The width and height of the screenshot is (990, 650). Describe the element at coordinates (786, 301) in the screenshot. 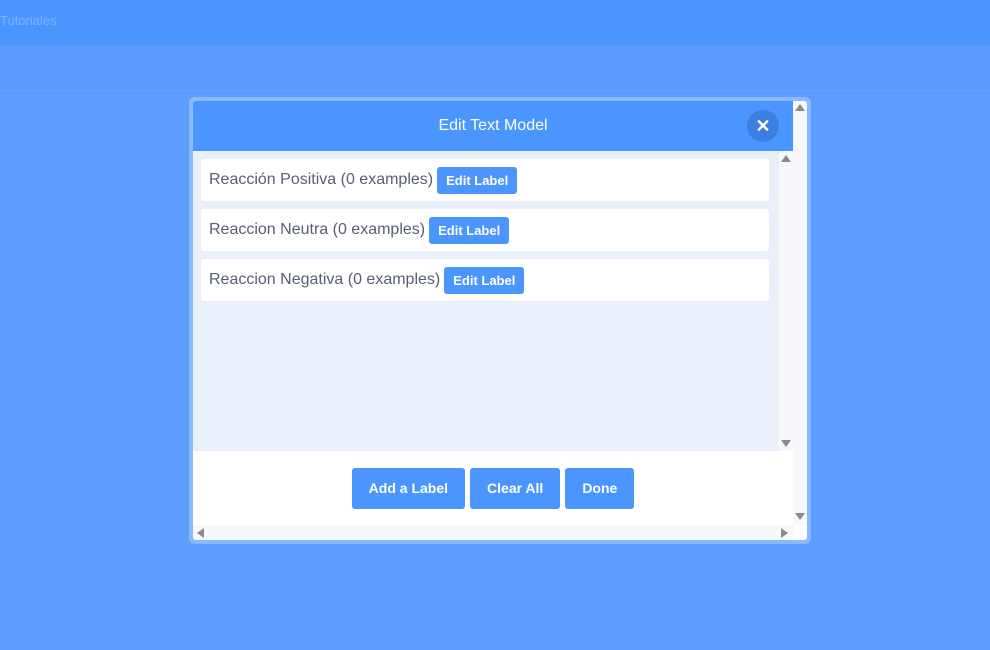

I see `list-vertical-scrollbar` at that location.